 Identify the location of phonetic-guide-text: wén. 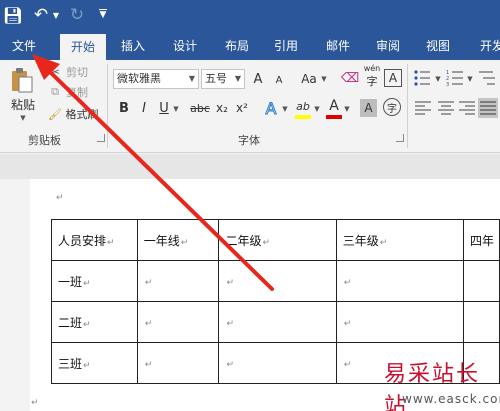
(372, 68).